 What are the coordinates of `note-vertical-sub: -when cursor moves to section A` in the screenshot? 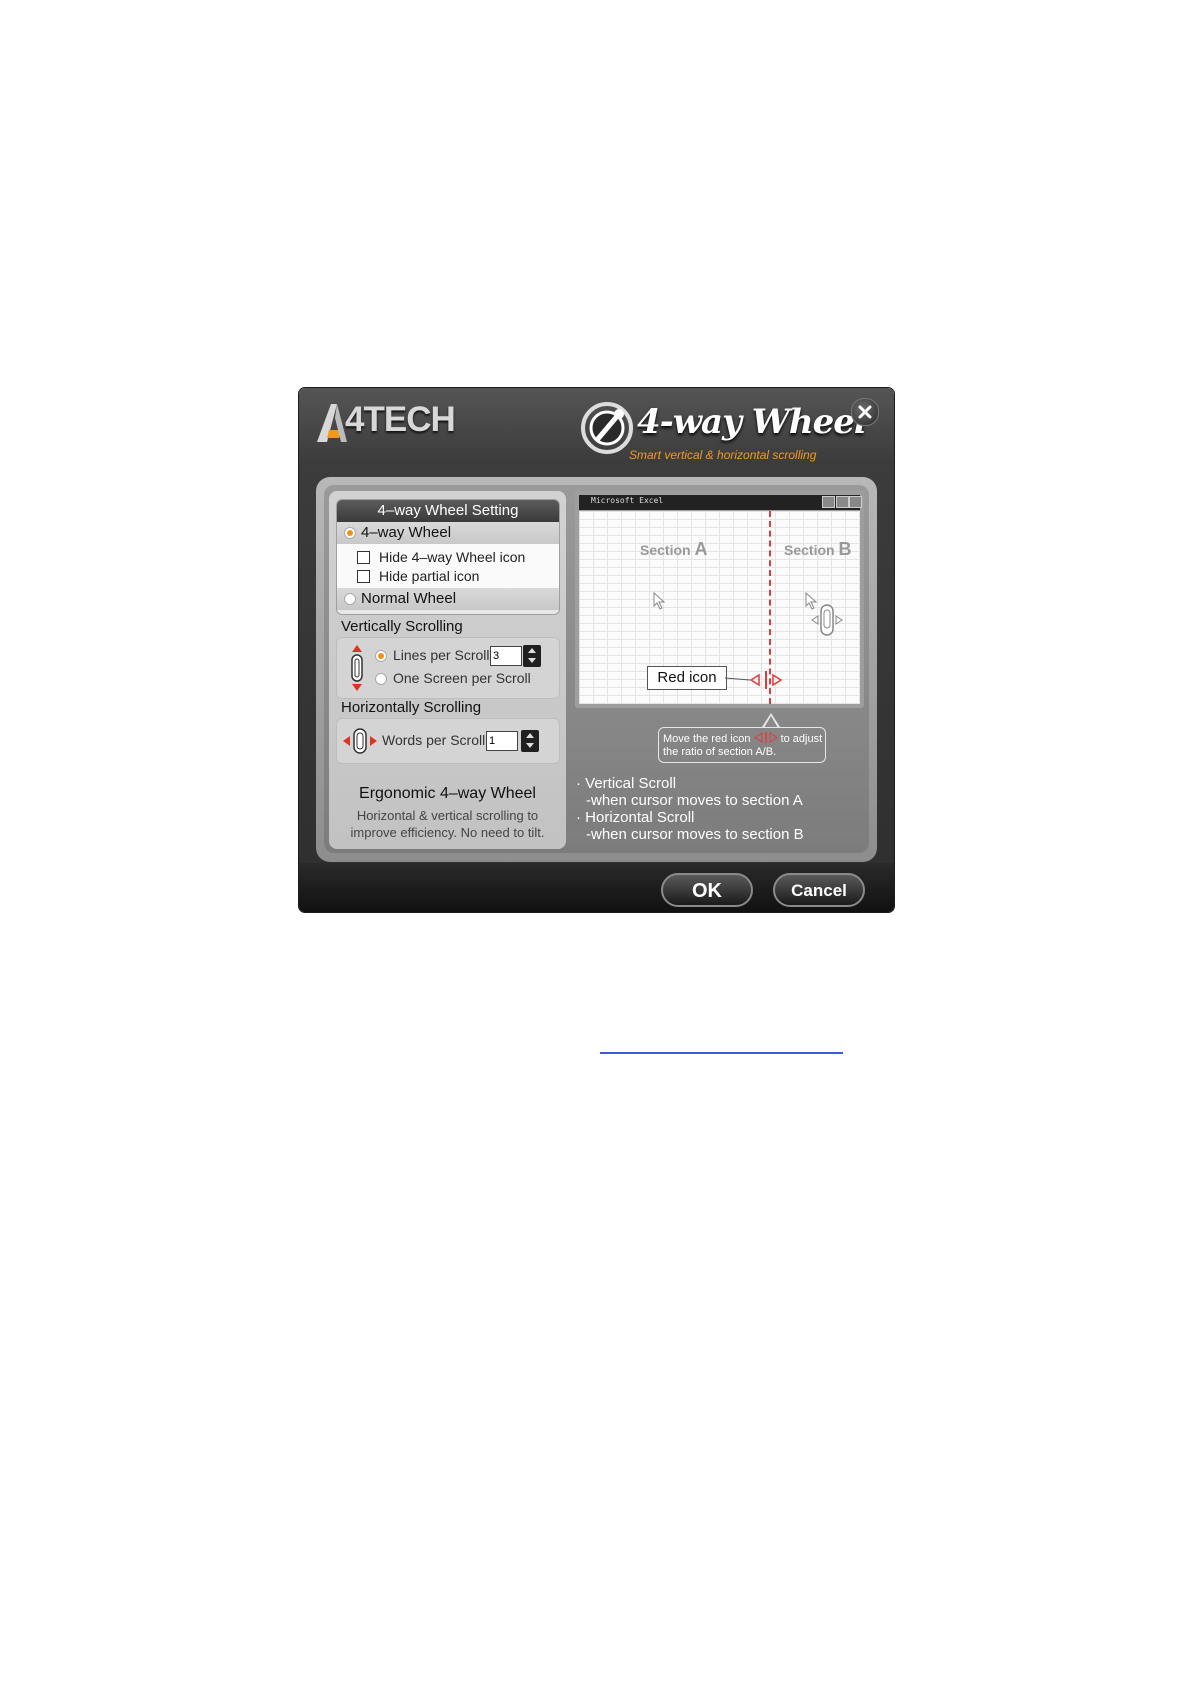 It's located at (694, 800).